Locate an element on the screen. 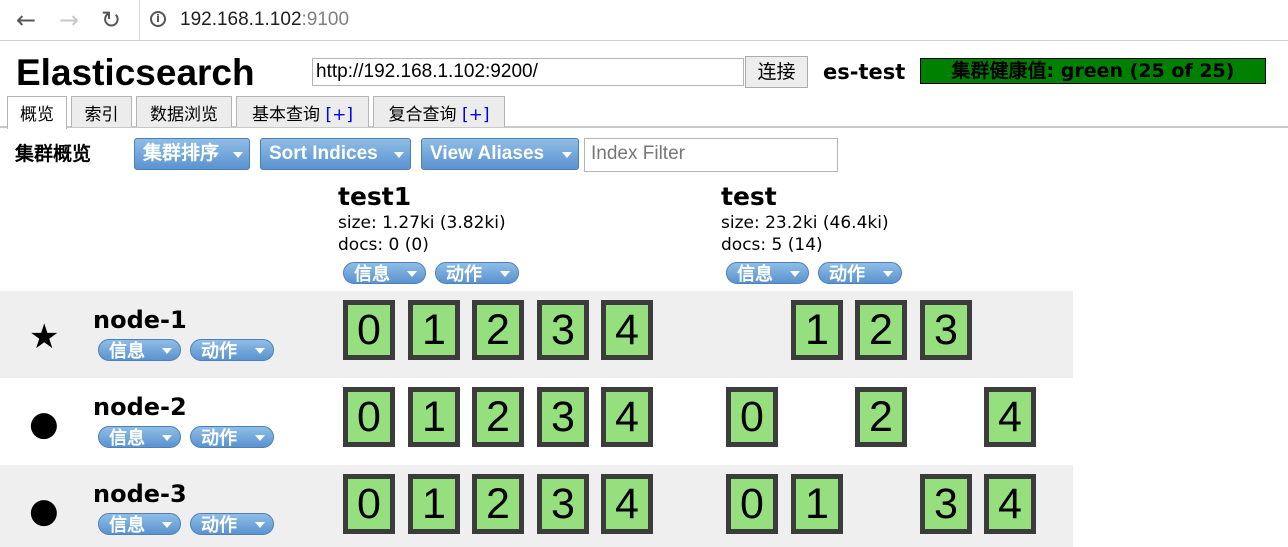 This screenshot has width=1288, height=547. tab-label: 复合查询 is located at coordinates (422, 115).